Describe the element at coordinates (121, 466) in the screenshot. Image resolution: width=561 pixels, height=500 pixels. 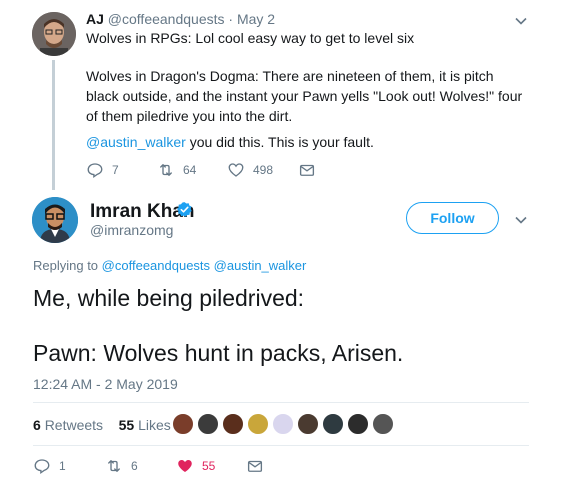
I see `retweet-button: 6` at that location.